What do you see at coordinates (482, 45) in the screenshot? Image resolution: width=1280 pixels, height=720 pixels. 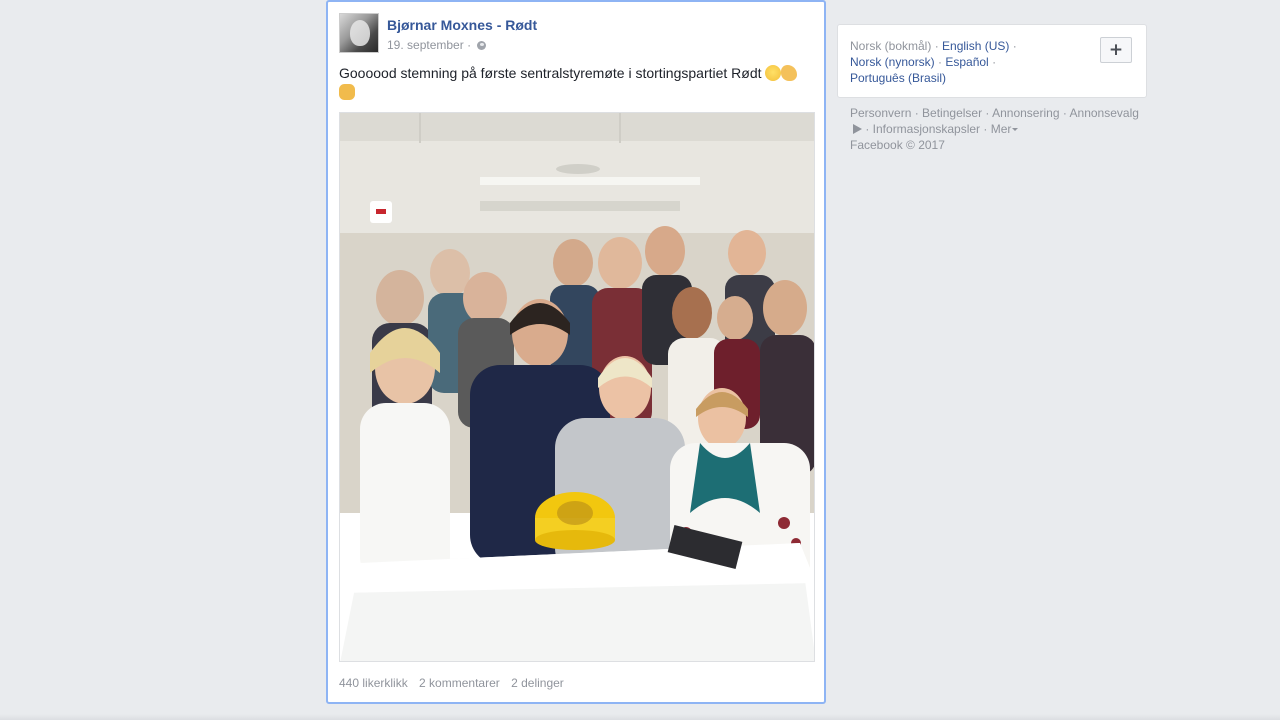 I see `globe-icon` at bounding box center [482, 45].